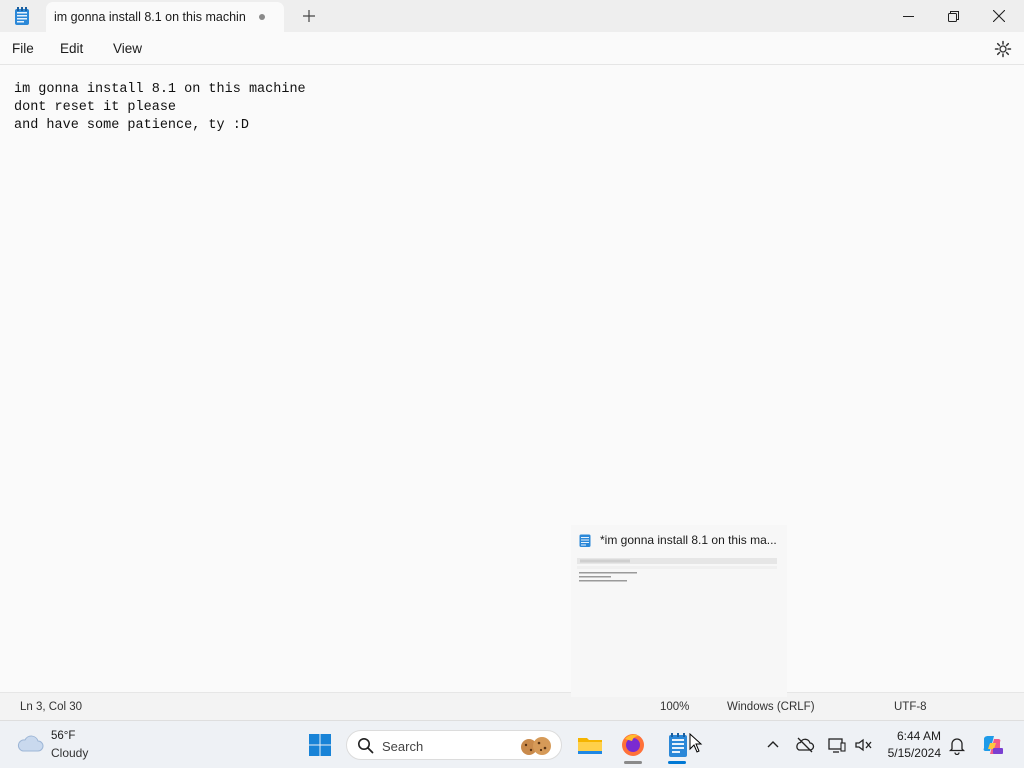 Image resolution: width=1024 pixels, height=768 pixels. I want to click on status-bar: Ln 3, Col 30 100% Windows (CRLF) UTF-8, so click(512, 706).